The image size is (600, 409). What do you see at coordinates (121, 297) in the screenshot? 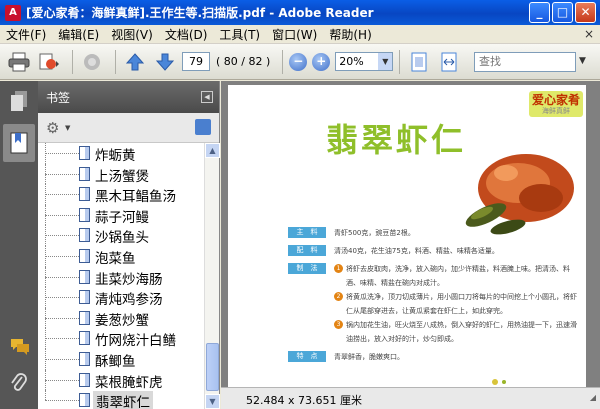
I see `bookmark-item: 清炖鸡参汤` at bounding box center [121, 297].